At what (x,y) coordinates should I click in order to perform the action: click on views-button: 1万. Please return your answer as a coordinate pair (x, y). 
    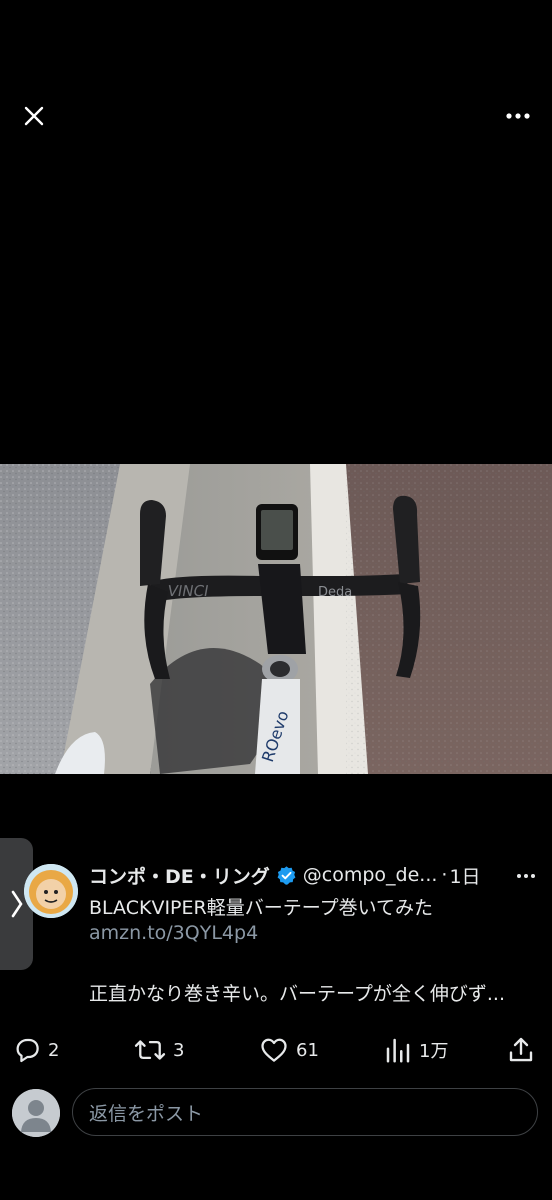
    Looking at the image, I should click on (415, 1050).